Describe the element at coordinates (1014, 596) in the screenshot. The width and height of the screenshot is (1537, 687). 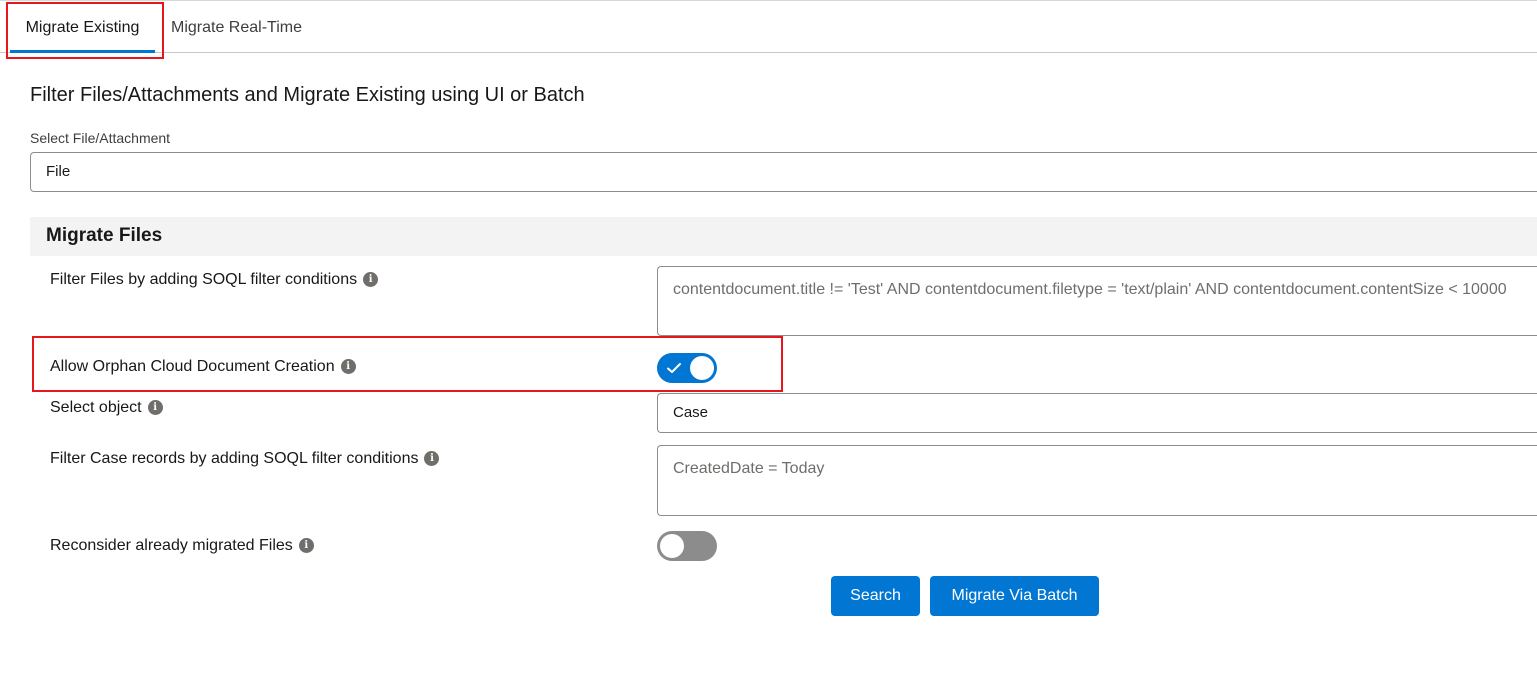
I see `migrate-via-batch-button: Migrate Via Batch` at that location.